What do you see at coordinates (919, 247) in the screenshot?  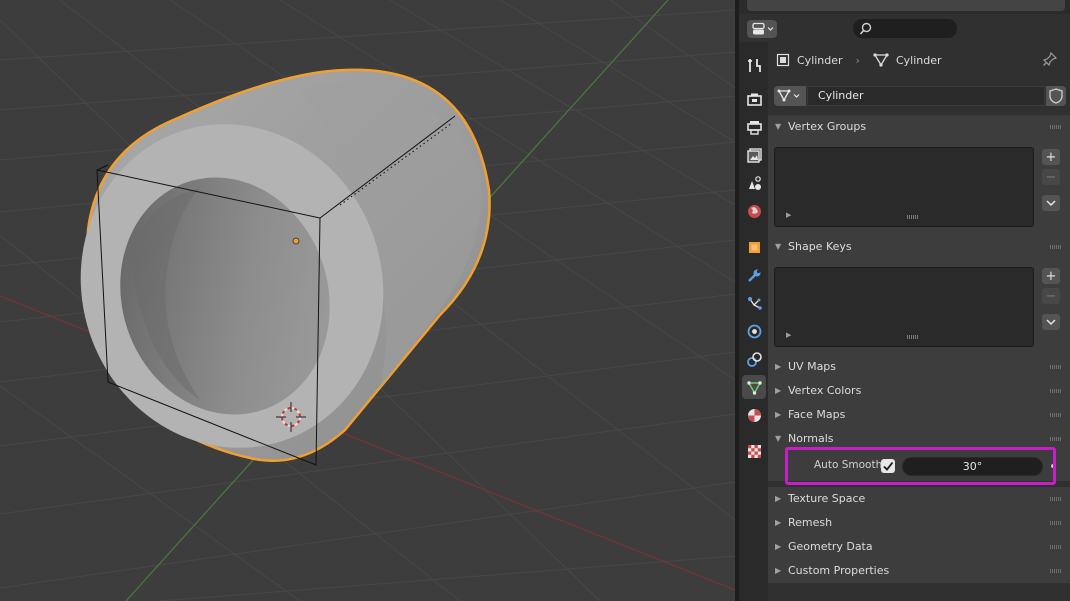 I see `panel-shape-keys: ▼ Shape Keys` at bounding box center [919, 247].